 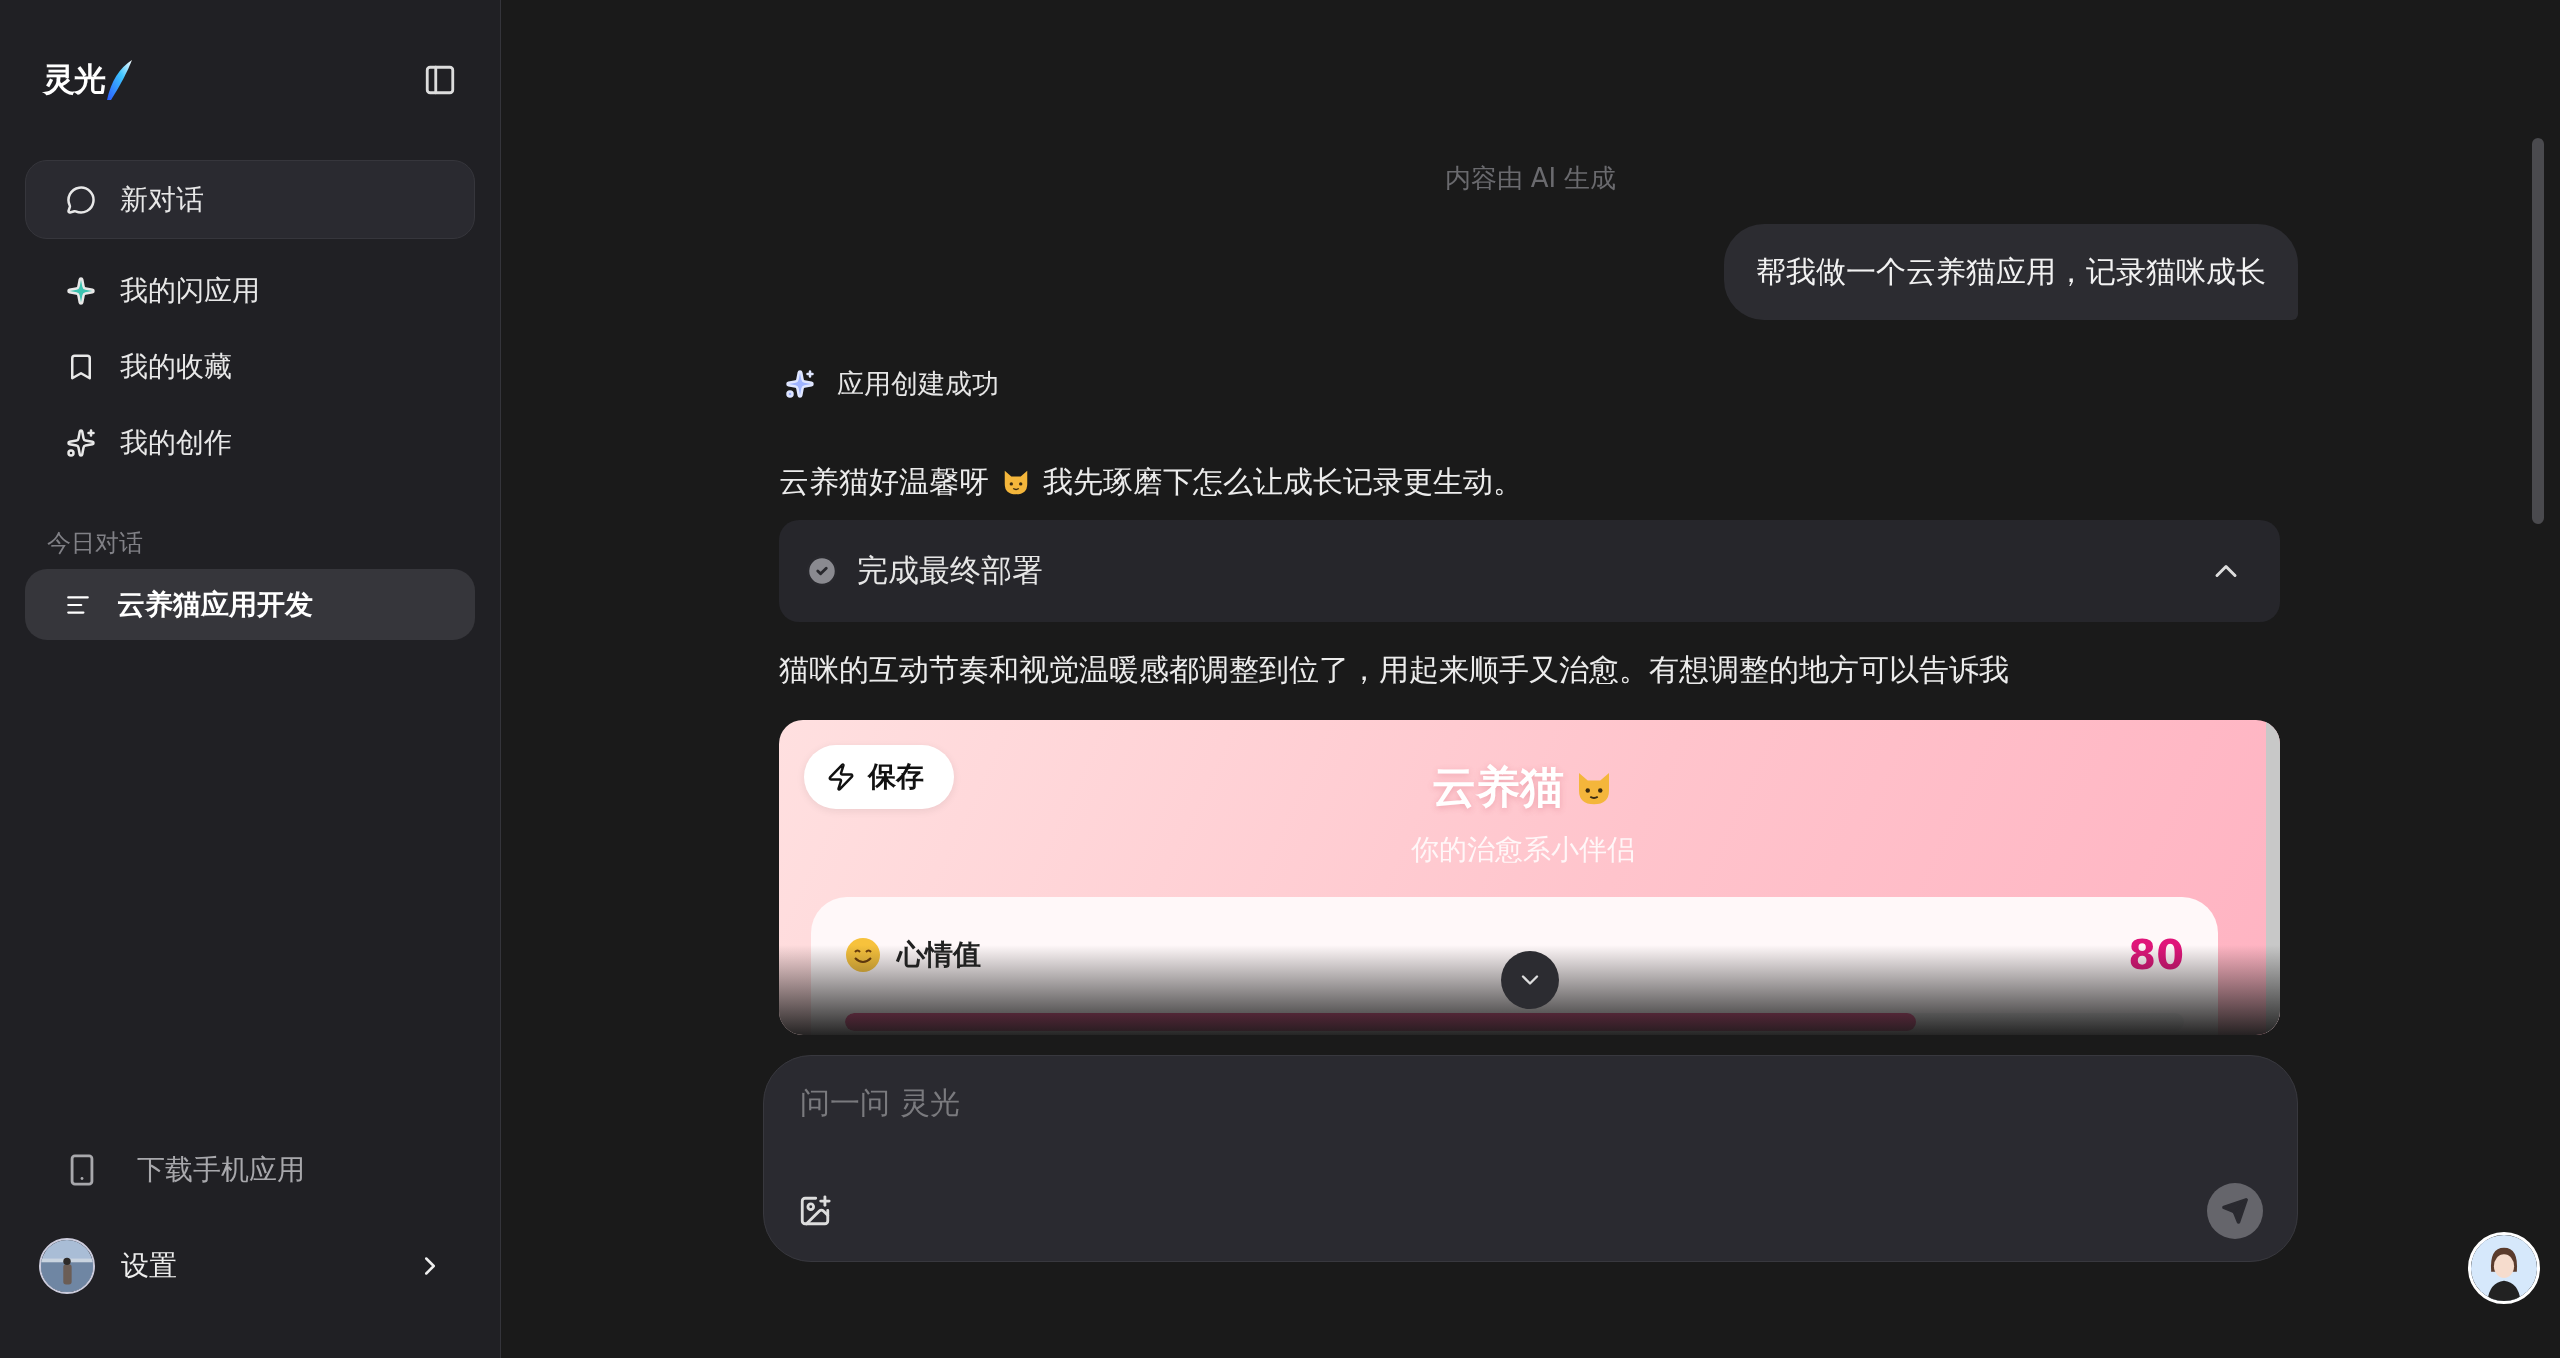 What do you see at coordinates (1530, 1102) in the screenshot?
I see `message-input: 问一问 灵光` at bounding box center [1530, 1102].